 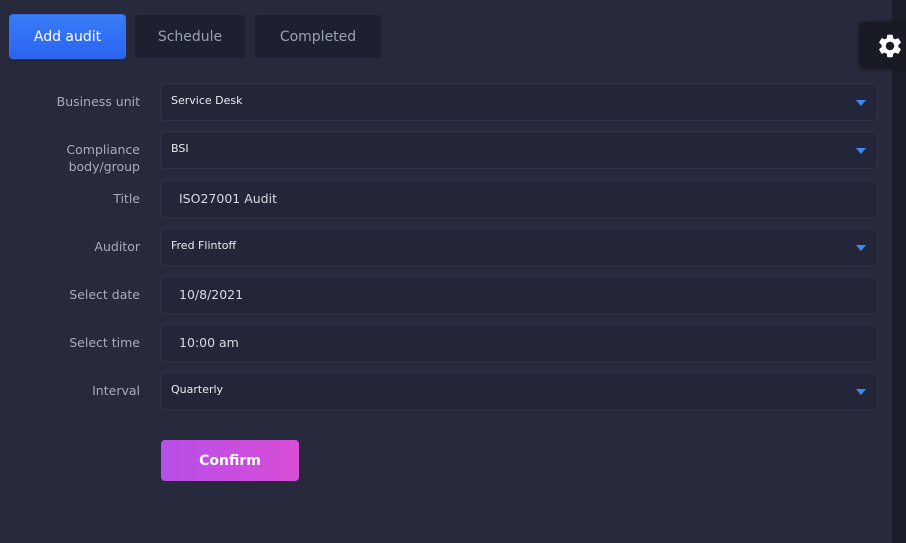 I want to click on business-unit-select: Service Desk, so click(x=519, y=102).